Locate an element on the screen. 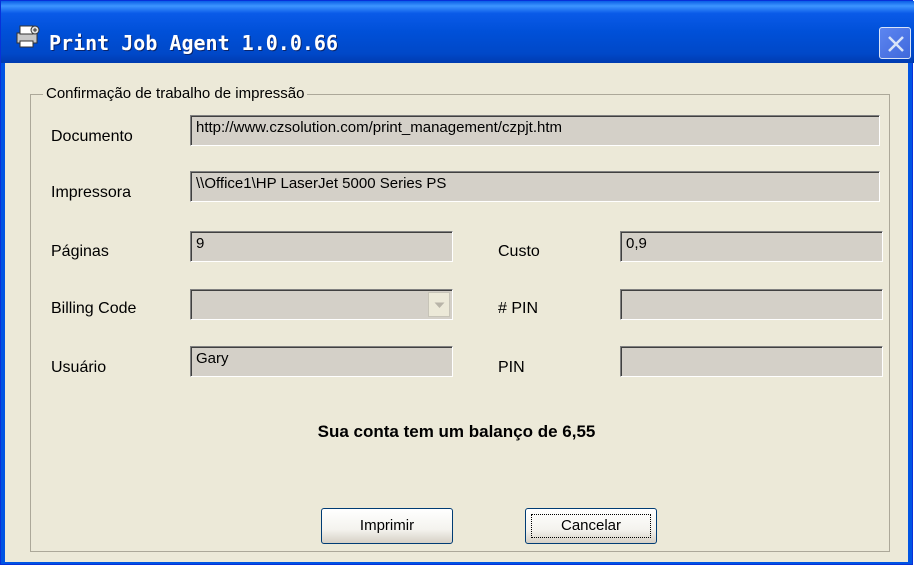  billing-code-dropdown-button is located at coordinates (439, 304).